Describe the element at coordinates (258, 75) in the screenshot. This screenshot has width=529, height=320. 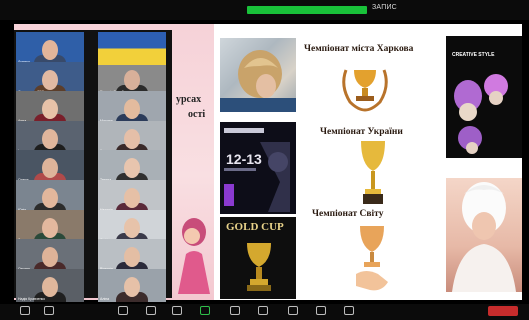
I see `hairstyle-photo` at that location.